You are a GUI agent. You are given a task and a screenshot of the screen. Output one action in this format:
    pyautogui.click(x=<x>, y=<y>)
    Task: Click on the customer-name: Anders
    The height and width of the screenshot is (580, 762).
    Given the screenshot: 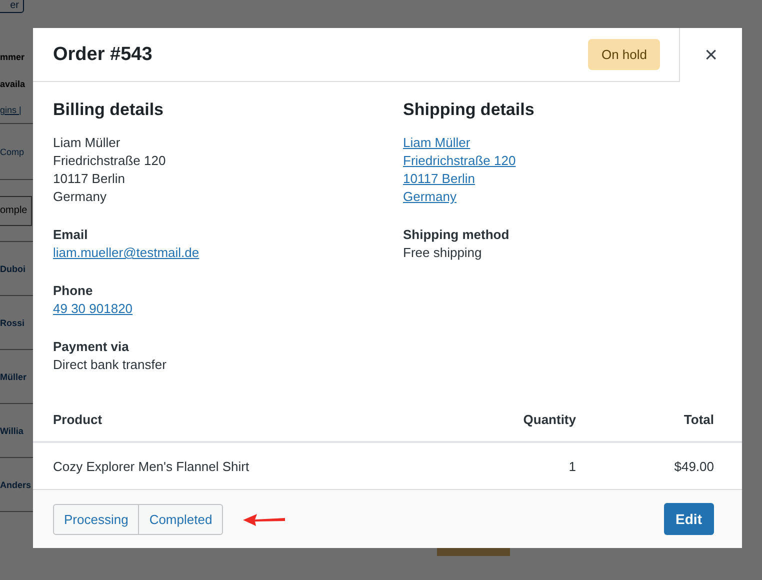 What is the action you would take?
    pyautogui.click(x=16, y=485)
    